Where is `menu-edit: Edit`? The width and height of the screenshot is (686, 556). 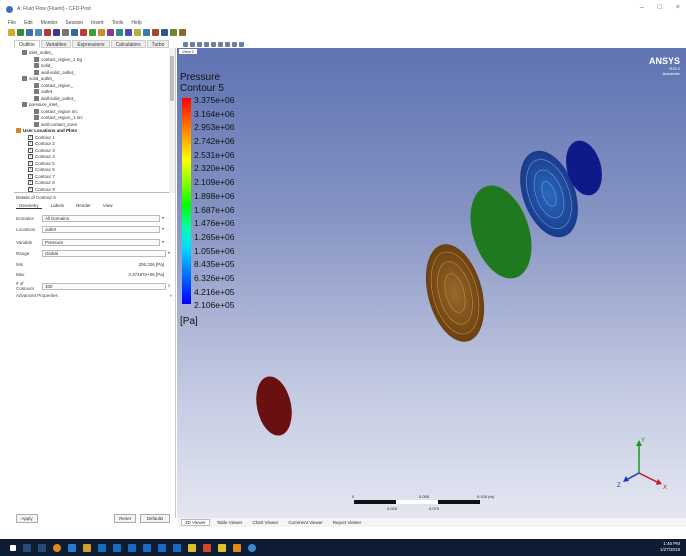 menu-edit: Edit is located at coordinates (28, 23).